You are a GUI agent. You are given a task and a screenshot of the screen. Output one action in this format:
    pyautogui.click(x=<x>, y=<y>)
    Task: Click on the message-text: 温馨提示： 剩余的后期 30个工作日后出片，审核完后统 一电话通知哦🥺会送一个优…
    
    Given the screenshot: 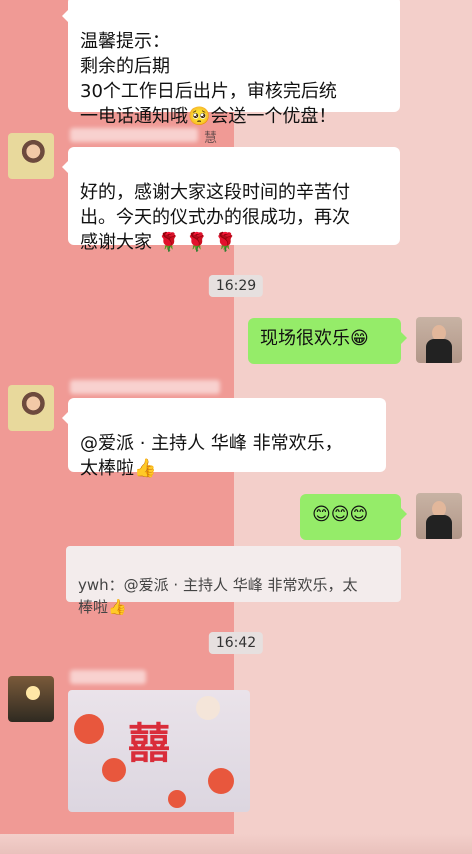 What is the action you would take?
    pyautogui.click(x=208, y=79)
    